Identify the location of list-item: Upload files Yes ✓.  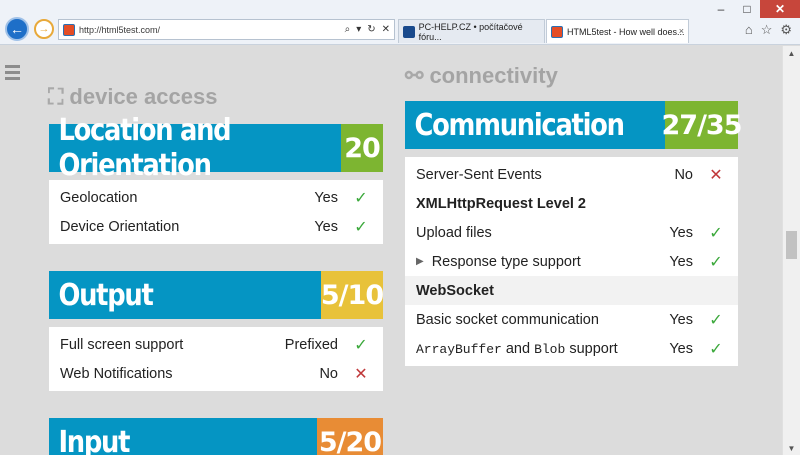
(571, 232).